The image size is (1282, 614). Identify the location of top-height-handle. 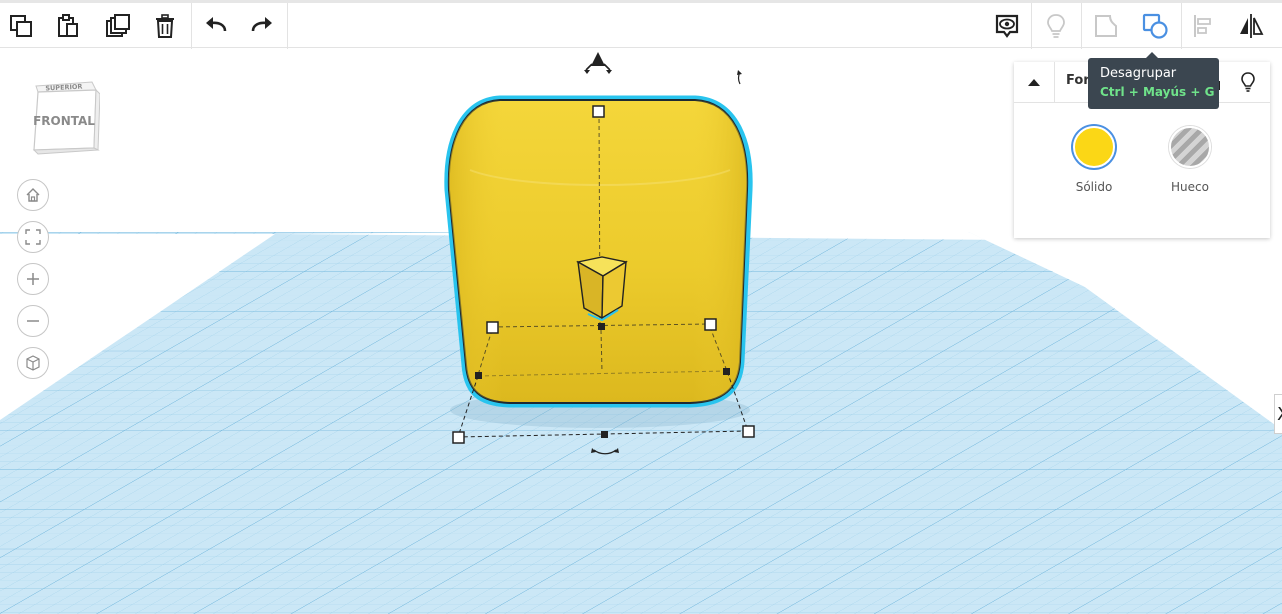
(598, 111).